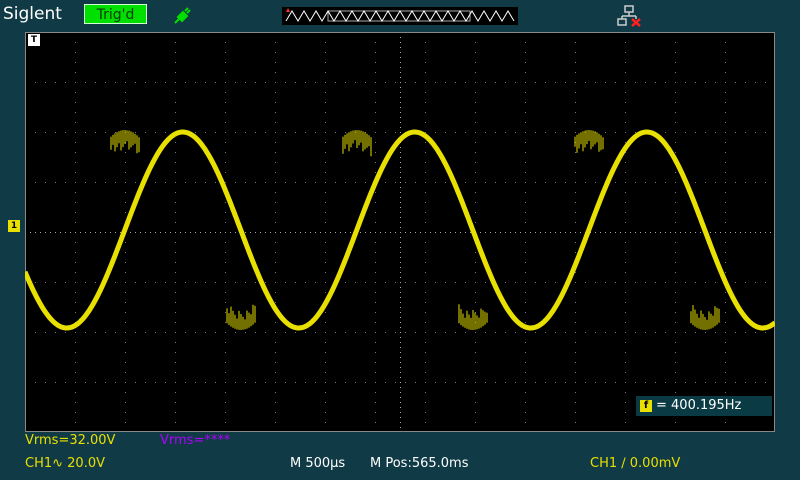 The height and width of the screenshot is (480, 800). I want to click on ch1-vrms-readout: Vrms=32.00V, so click(70, 440).